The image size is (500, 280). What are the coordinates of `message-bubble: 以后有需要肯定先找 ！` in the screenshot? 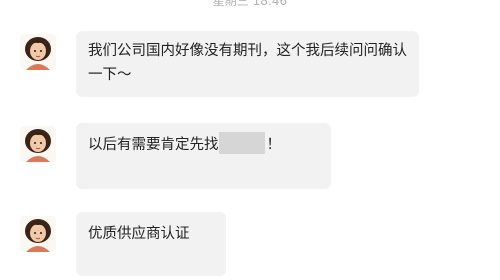 It's located at (203, 156).